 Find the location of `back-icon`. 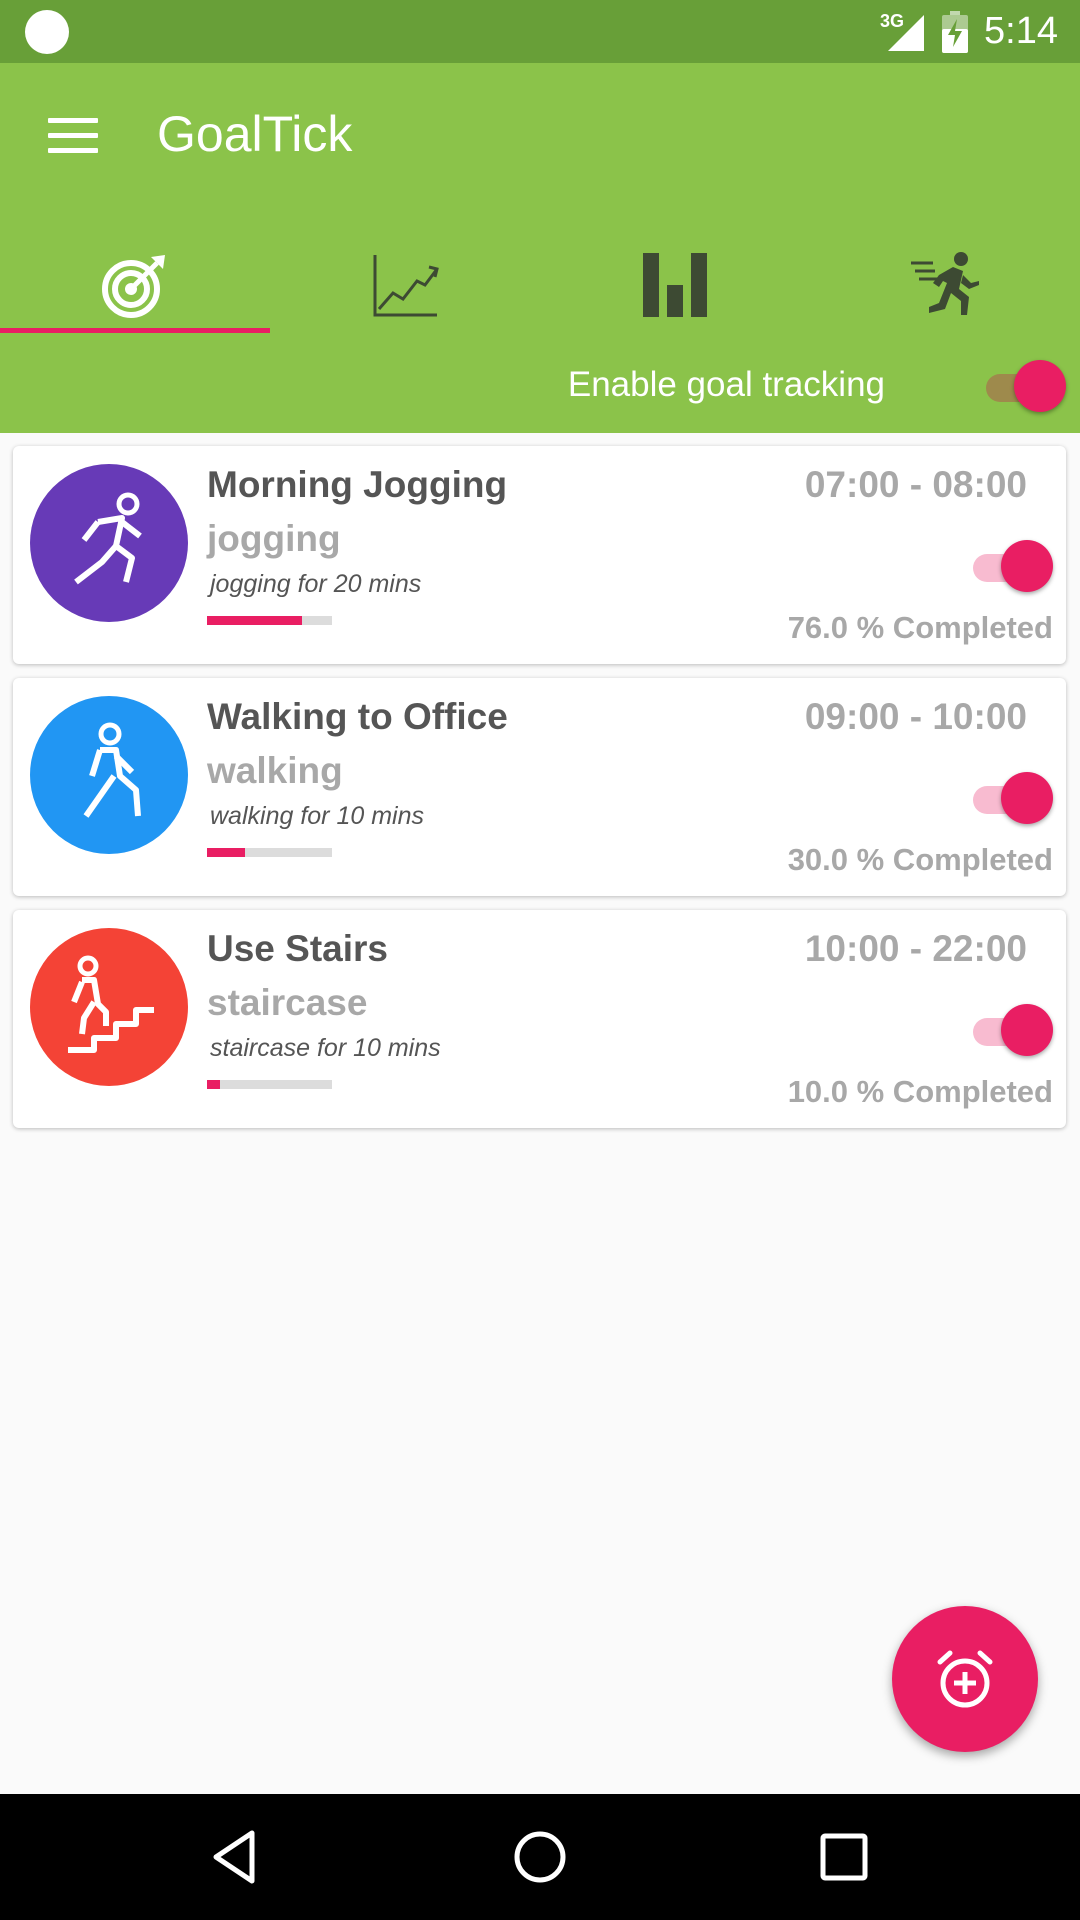

back-icon is located at coordinates (234, 1857).